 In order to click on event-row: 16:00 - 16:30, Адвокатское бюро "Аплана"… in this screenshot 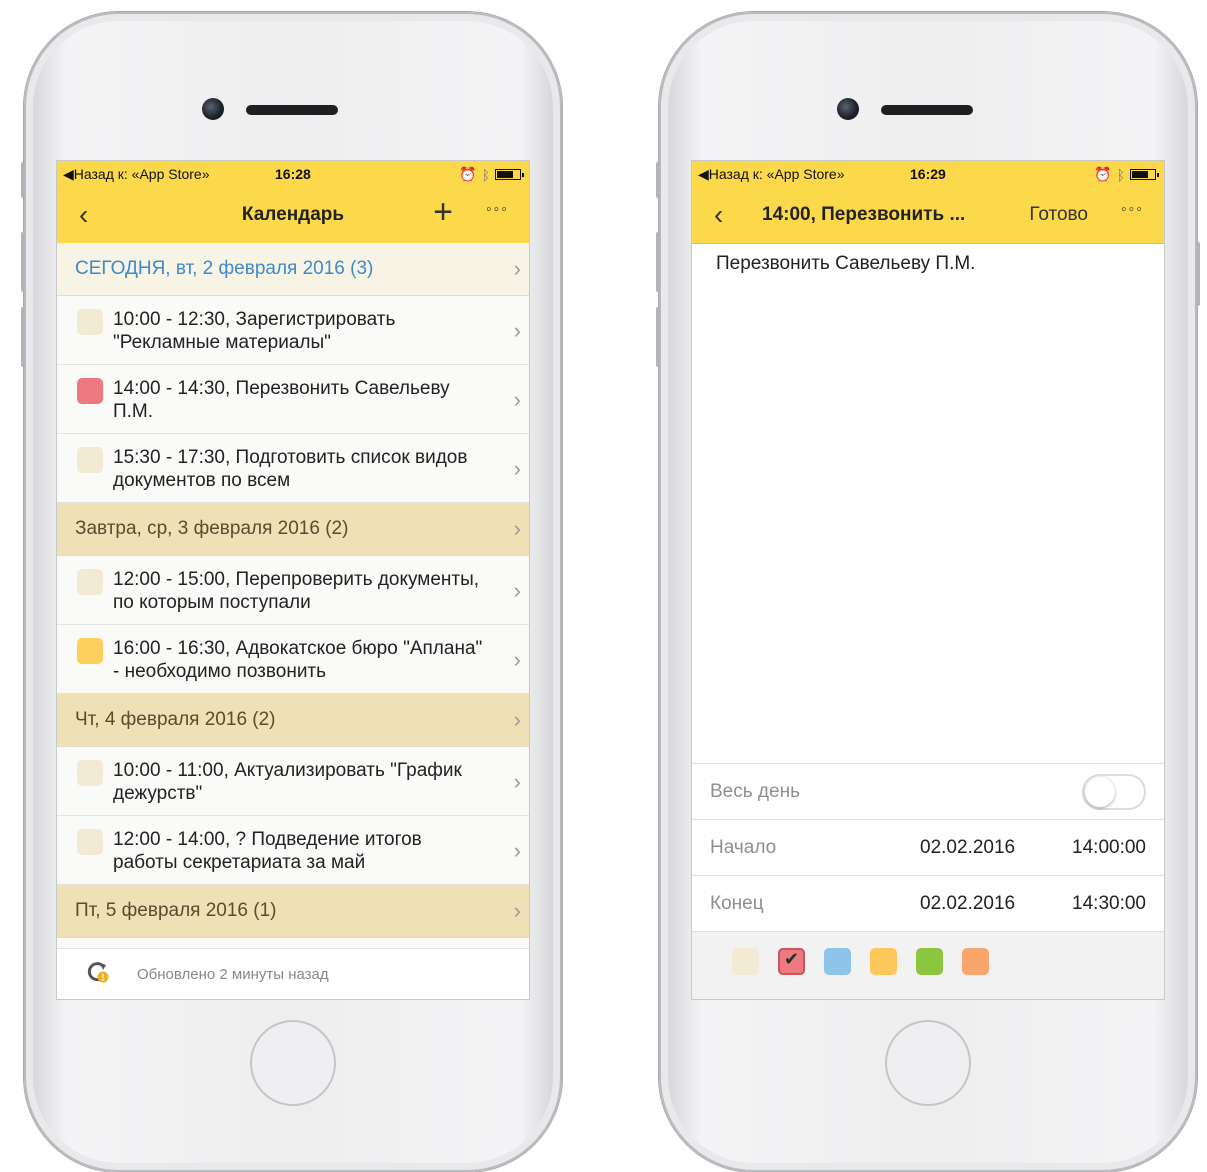, I will do `click(293, 659)`.